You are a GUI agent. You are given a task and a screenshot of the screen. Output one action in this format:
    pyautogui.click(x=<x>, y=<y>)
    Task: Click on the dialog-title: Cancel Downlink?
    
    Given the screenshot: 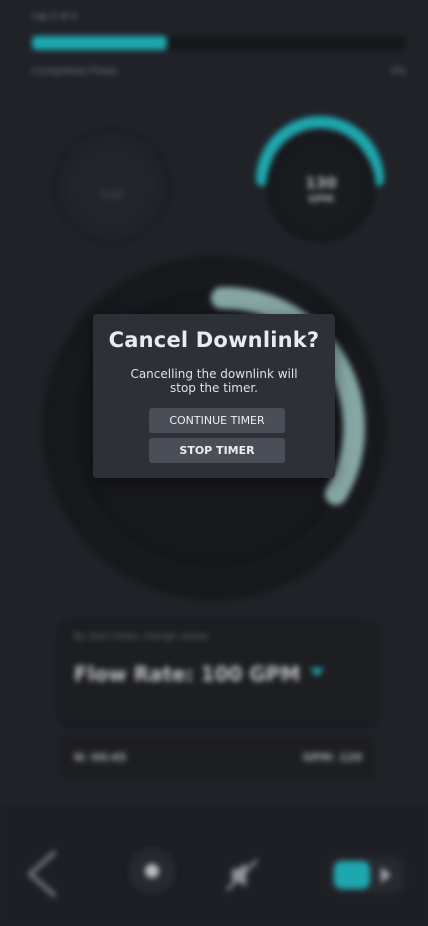 What is the action you would take?
    pyautogui.click(x=214, y=340)
    